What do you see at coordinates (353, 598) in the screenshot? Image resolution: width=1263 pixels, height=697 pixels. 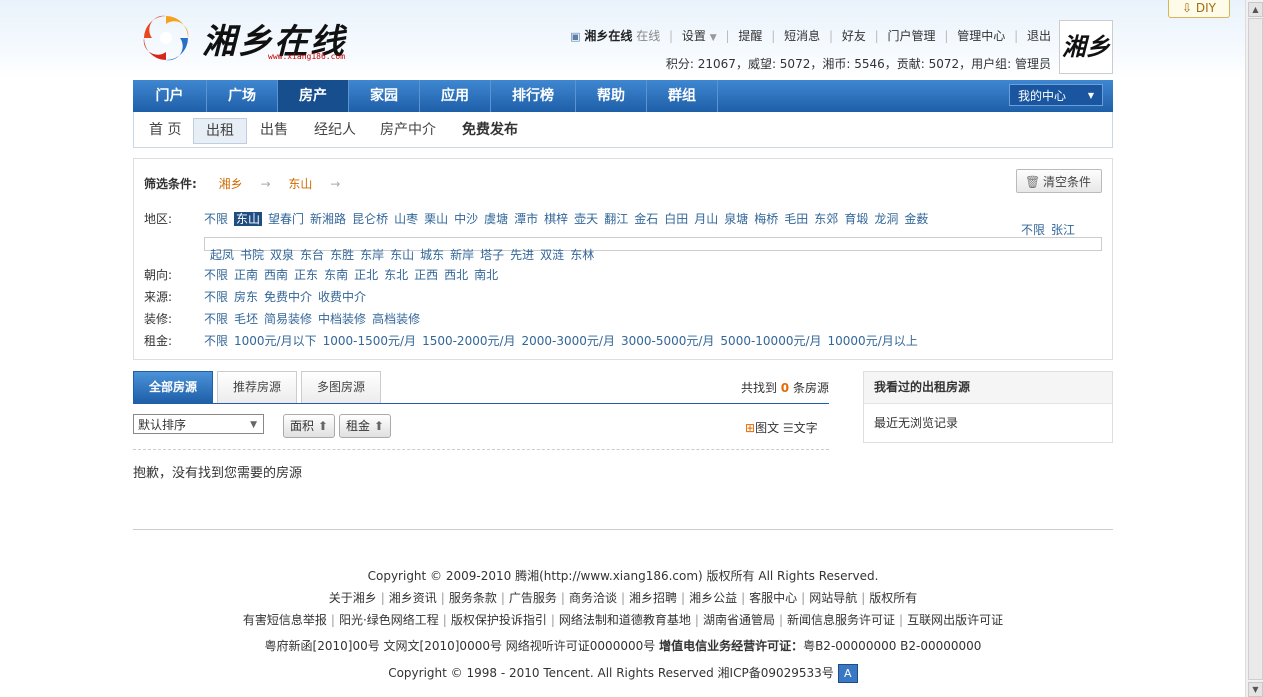 I see `footer-link: 关于湘乡` at bounding box center [353, 598].